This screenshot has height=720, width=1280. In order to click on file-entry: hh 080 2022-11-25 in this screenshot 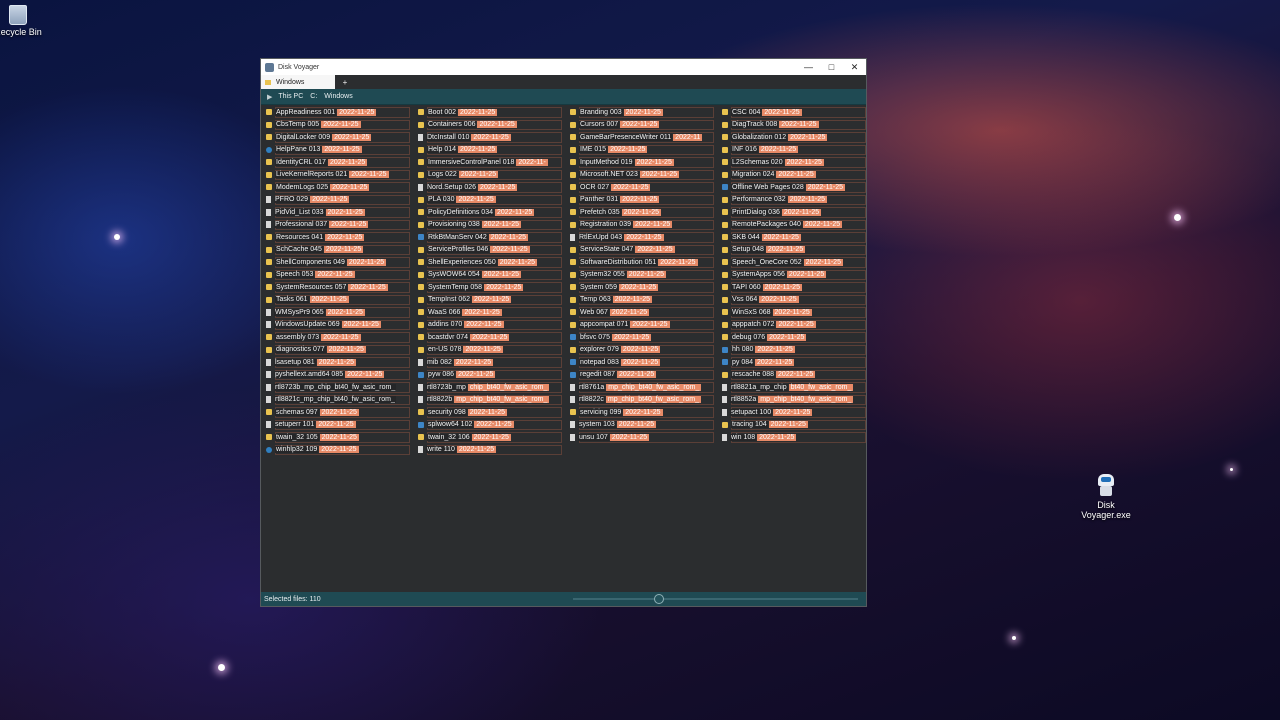, I will do `click(795, 350)`.